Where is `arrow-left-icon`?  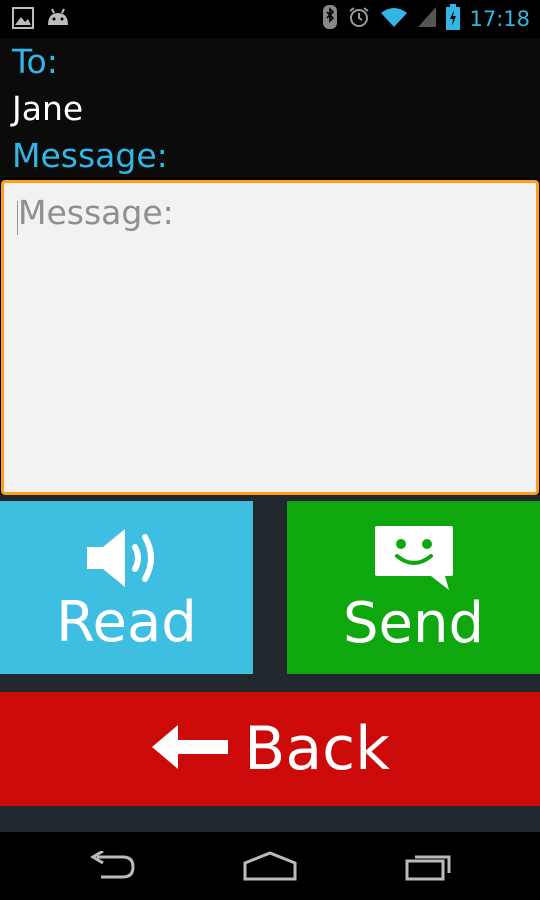 arrow-left-icon is located at coordinates (190, 749).